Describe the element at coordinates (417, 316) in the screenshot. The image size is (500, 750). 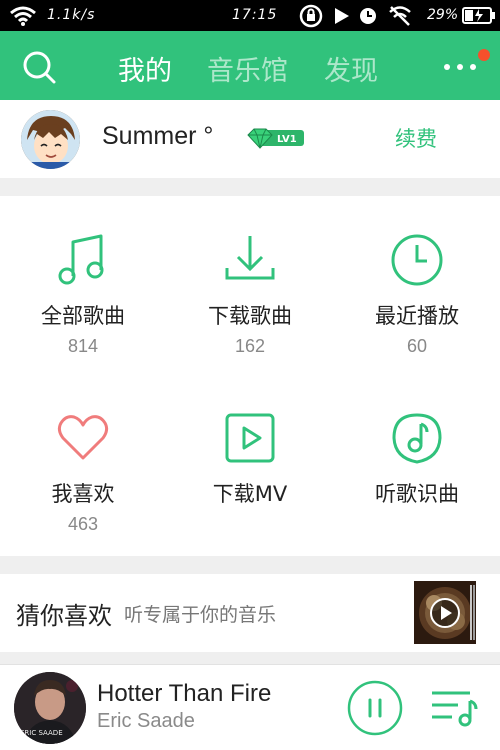
I see `grid-item-label: 最近播放` at that location.